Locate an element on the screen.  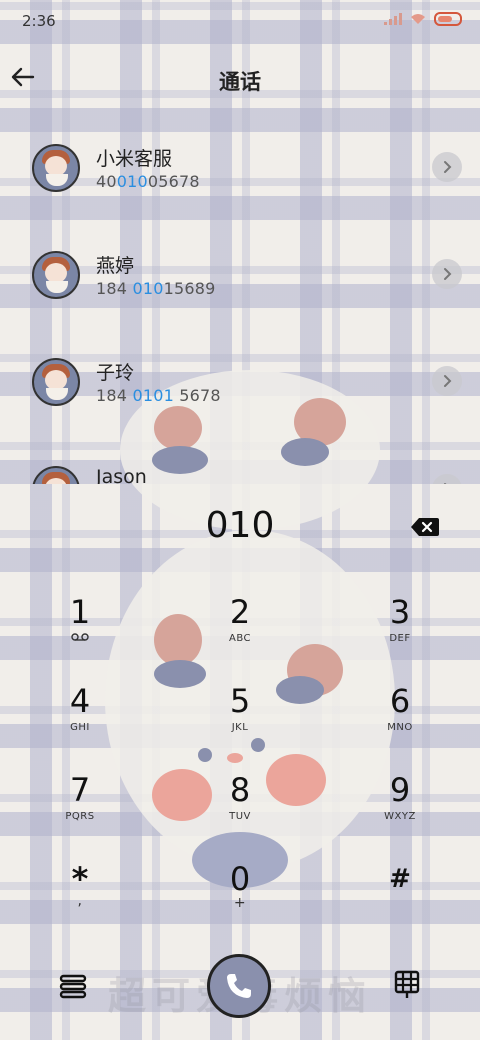
key-0: 0 + is located at coordinates (240, 899).